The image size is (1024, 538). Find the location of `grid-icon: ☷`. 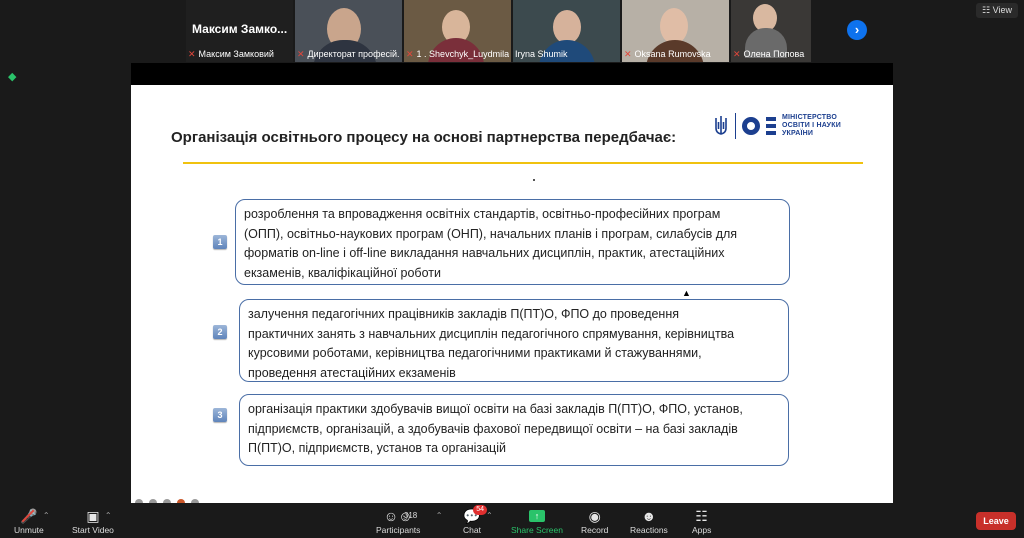

grid-icon: ☷ is located at coordinates (986, 10).